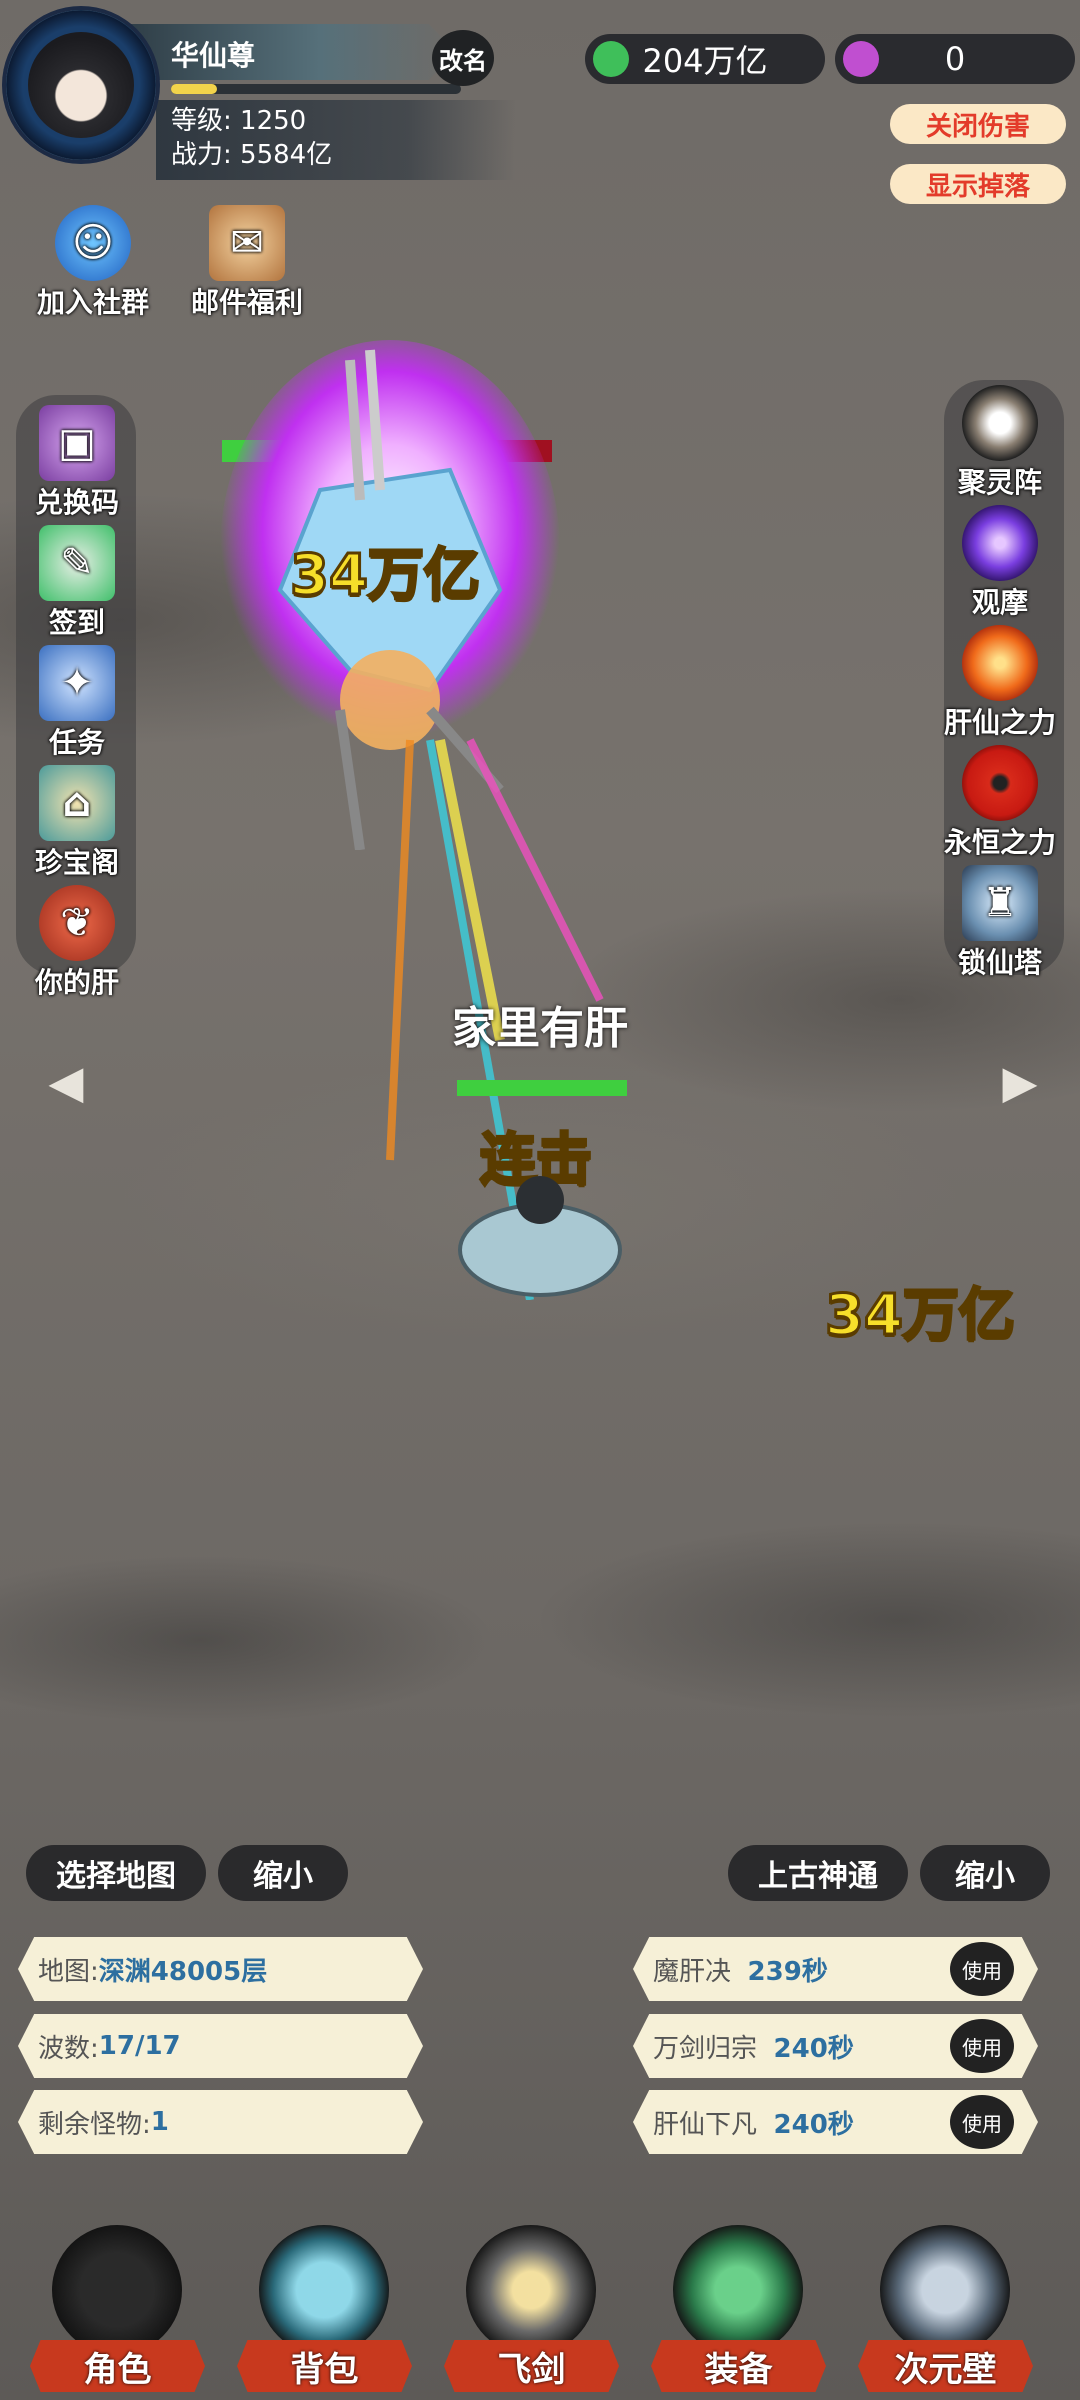 This screenshot has height=2400, width=1080. I want to click on treasure-pavilion-label: 珍宝阁, so click(76, 862).